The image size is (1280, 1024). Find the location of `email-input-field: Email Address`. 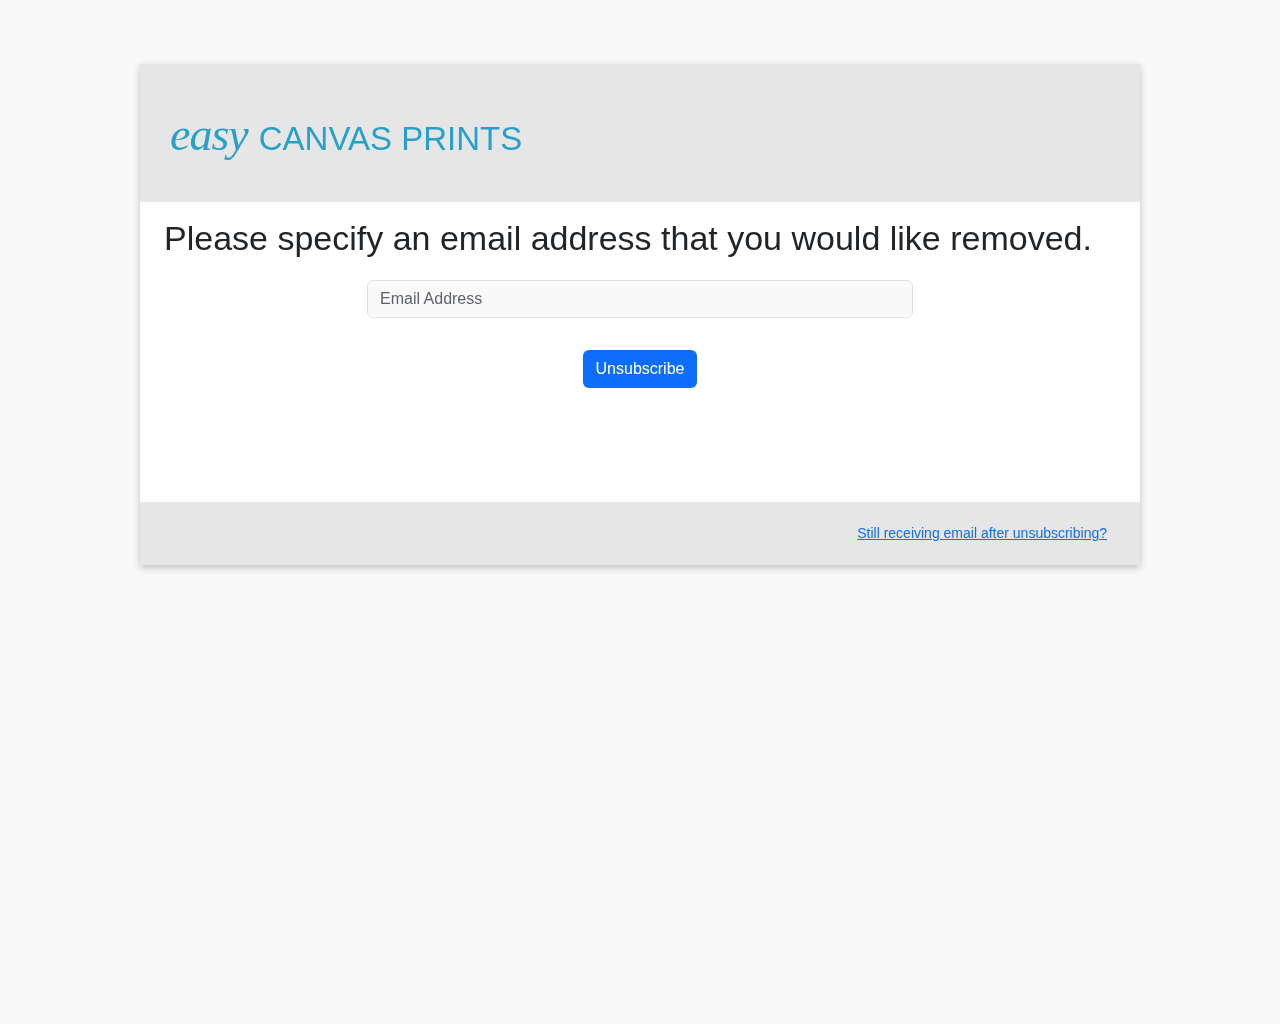

email-input-field: Email Address is located at coordinates (640, 299).